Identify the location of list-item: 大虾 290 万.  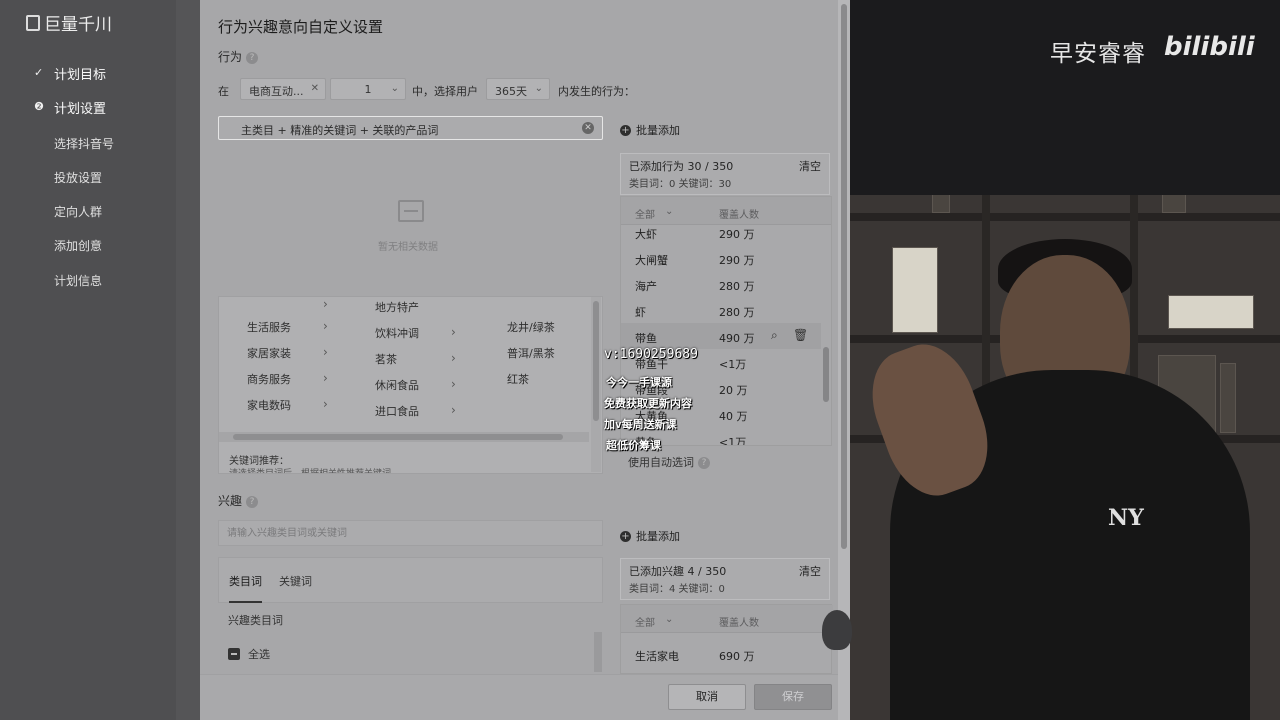
(721, 232).